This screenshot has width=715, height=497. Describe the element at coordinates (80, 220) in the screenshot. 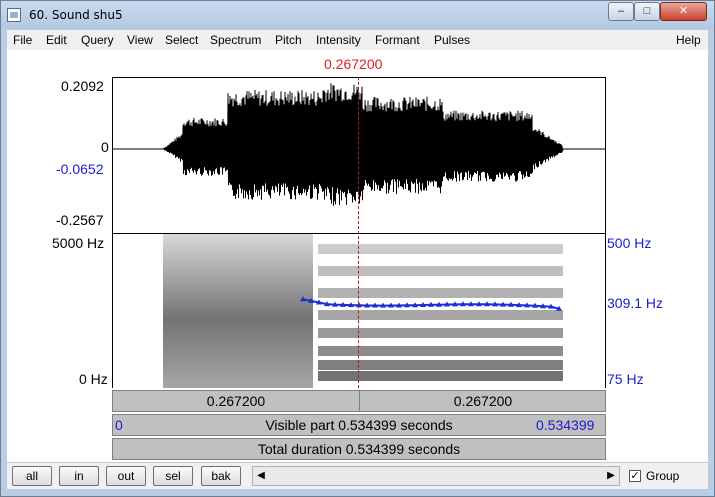

I see `waveform-min-label: -0.2567` at that location.